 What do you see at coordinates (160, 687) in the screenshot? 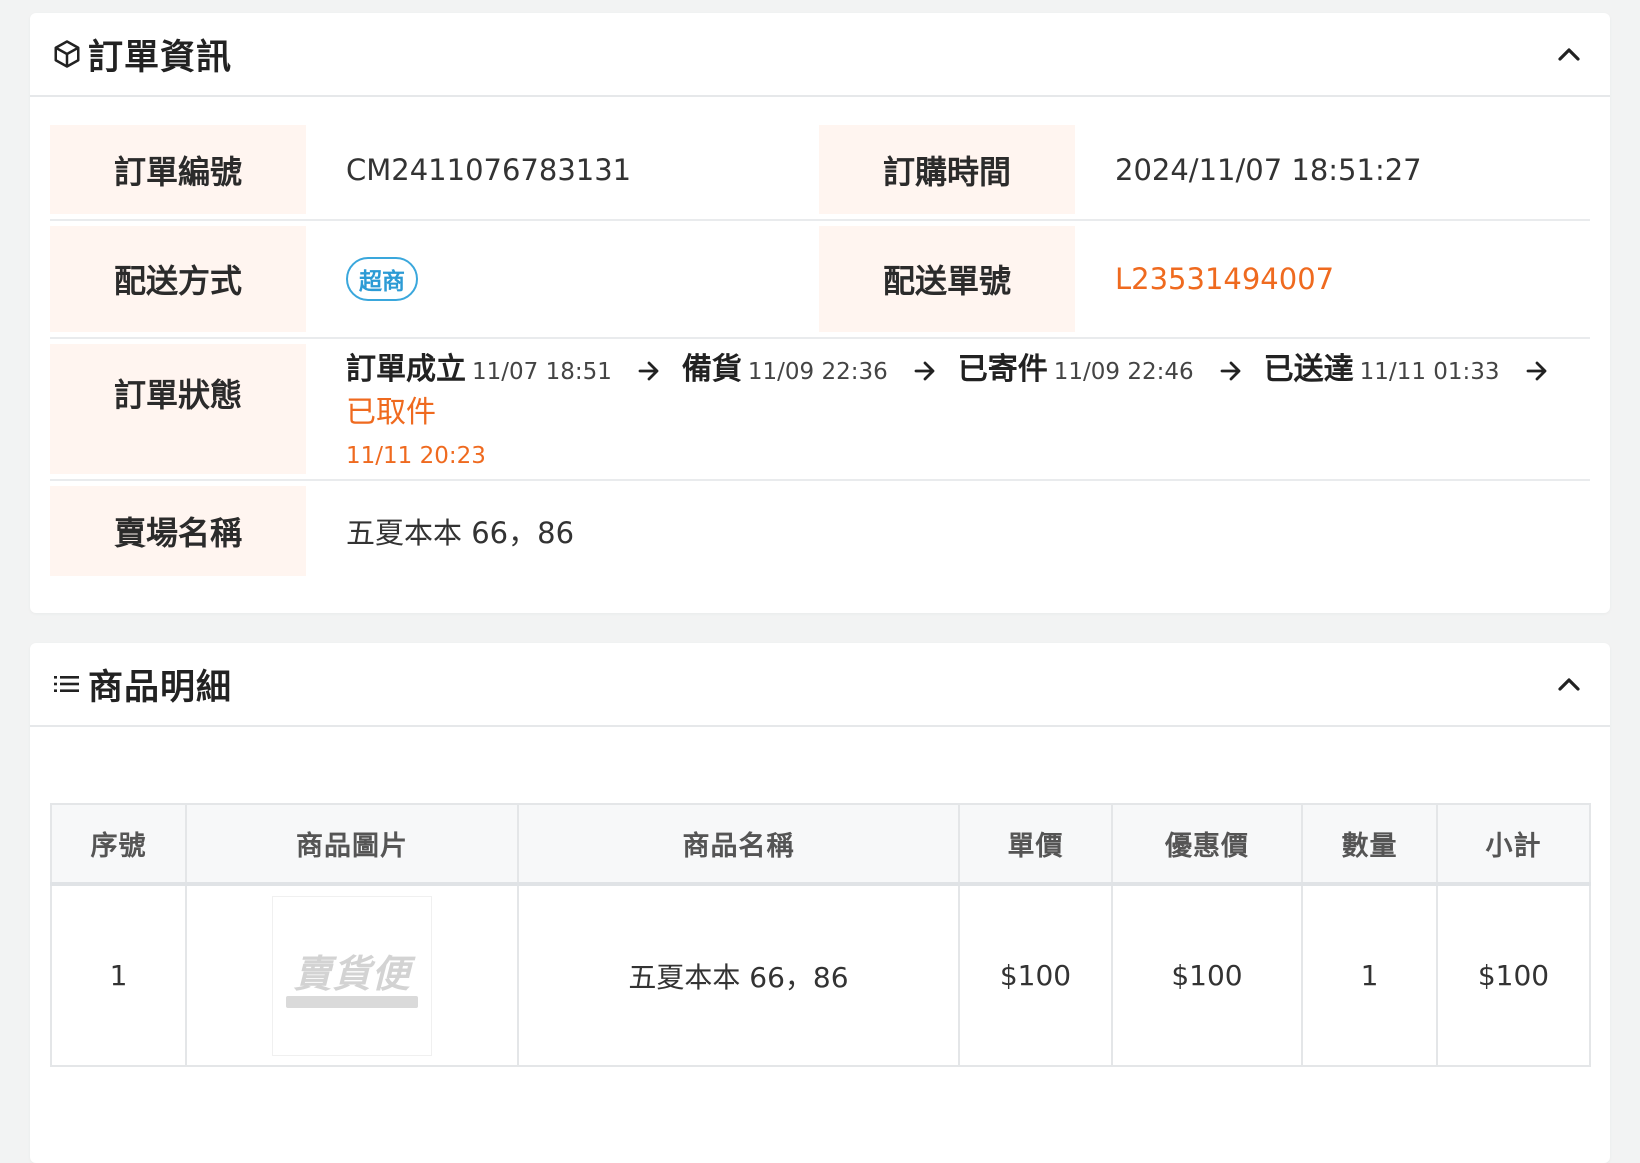
I see `items-title: 商品明細` at bounding box center [160, 687].